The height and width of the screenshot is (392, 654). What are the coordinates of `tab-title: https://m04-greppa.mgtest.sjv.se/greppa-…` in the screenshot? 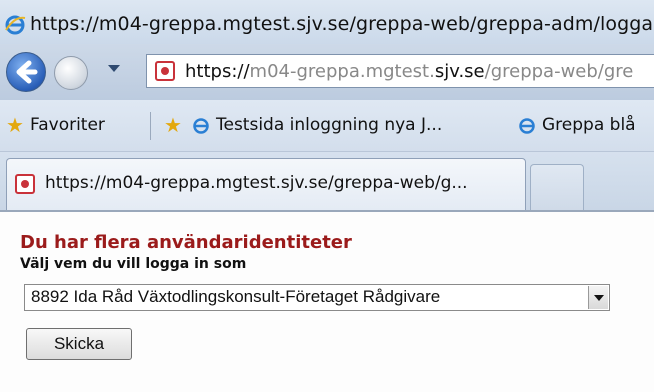 It's located at (256, 183).